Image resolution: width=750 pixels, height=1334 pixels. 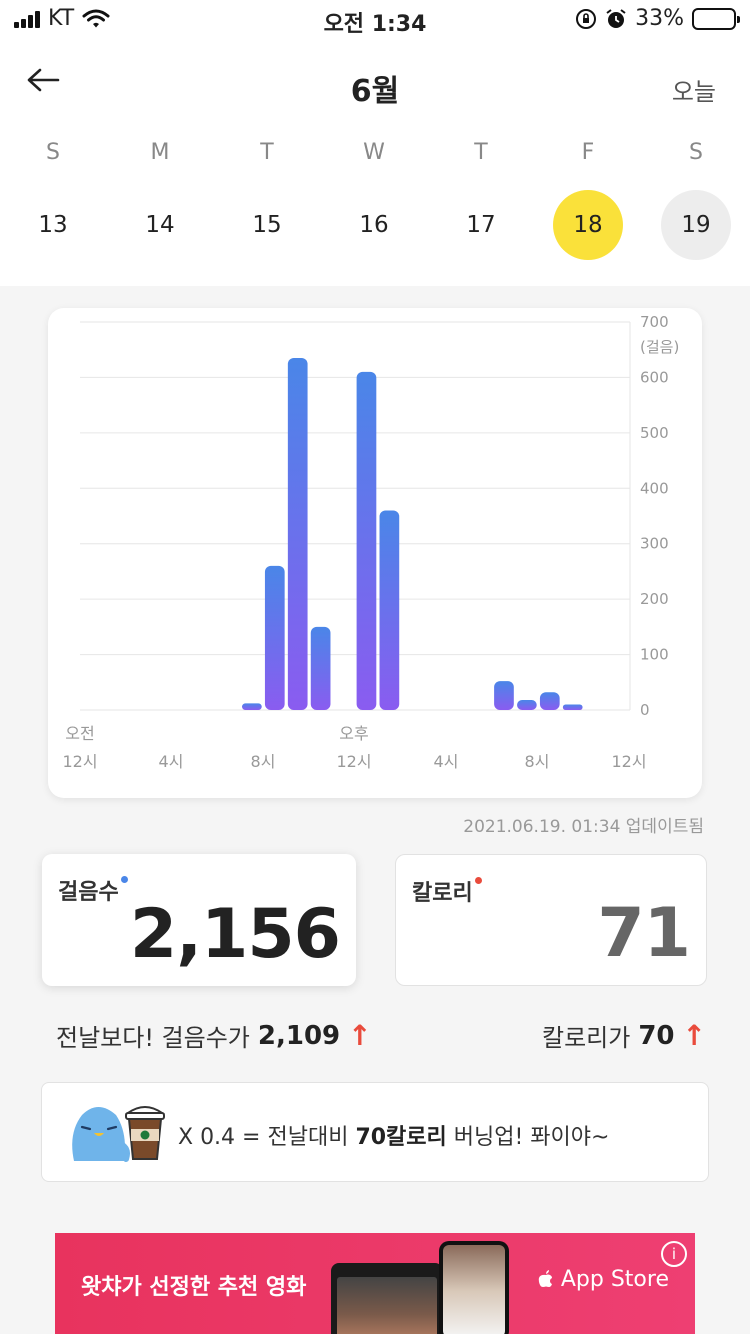 I want to click on app-store-label: App Store, so click(x=611, y=1279).